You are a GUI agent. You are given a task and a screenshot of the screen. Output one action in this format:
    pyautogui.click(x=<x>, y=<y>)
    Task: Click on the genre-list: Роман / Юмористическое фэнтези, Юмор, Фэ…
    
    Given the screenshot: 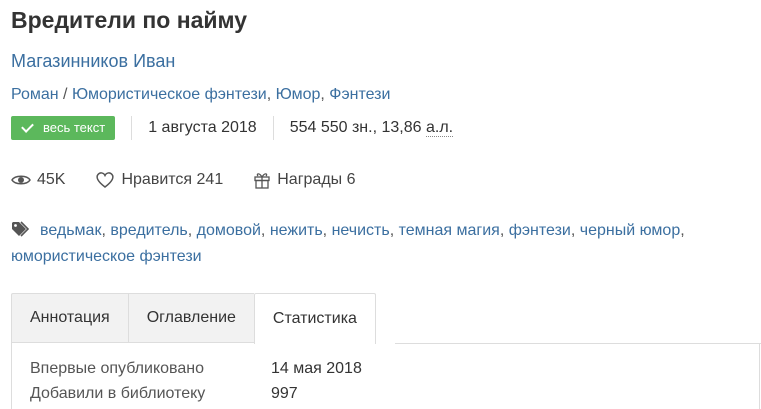 What is the action you would take?
    pyautogui.click(x=201, y=94)
    